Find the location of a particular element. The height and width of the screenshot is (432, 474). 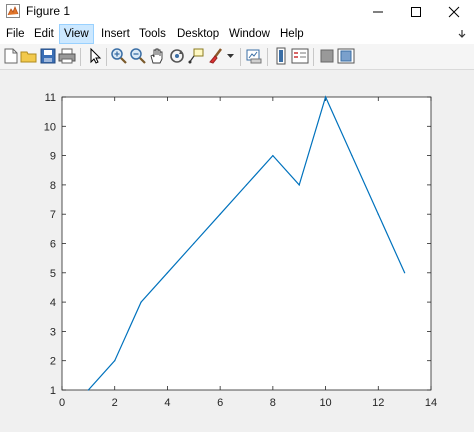

link-plot-icon is located at coordinates (254, 56).